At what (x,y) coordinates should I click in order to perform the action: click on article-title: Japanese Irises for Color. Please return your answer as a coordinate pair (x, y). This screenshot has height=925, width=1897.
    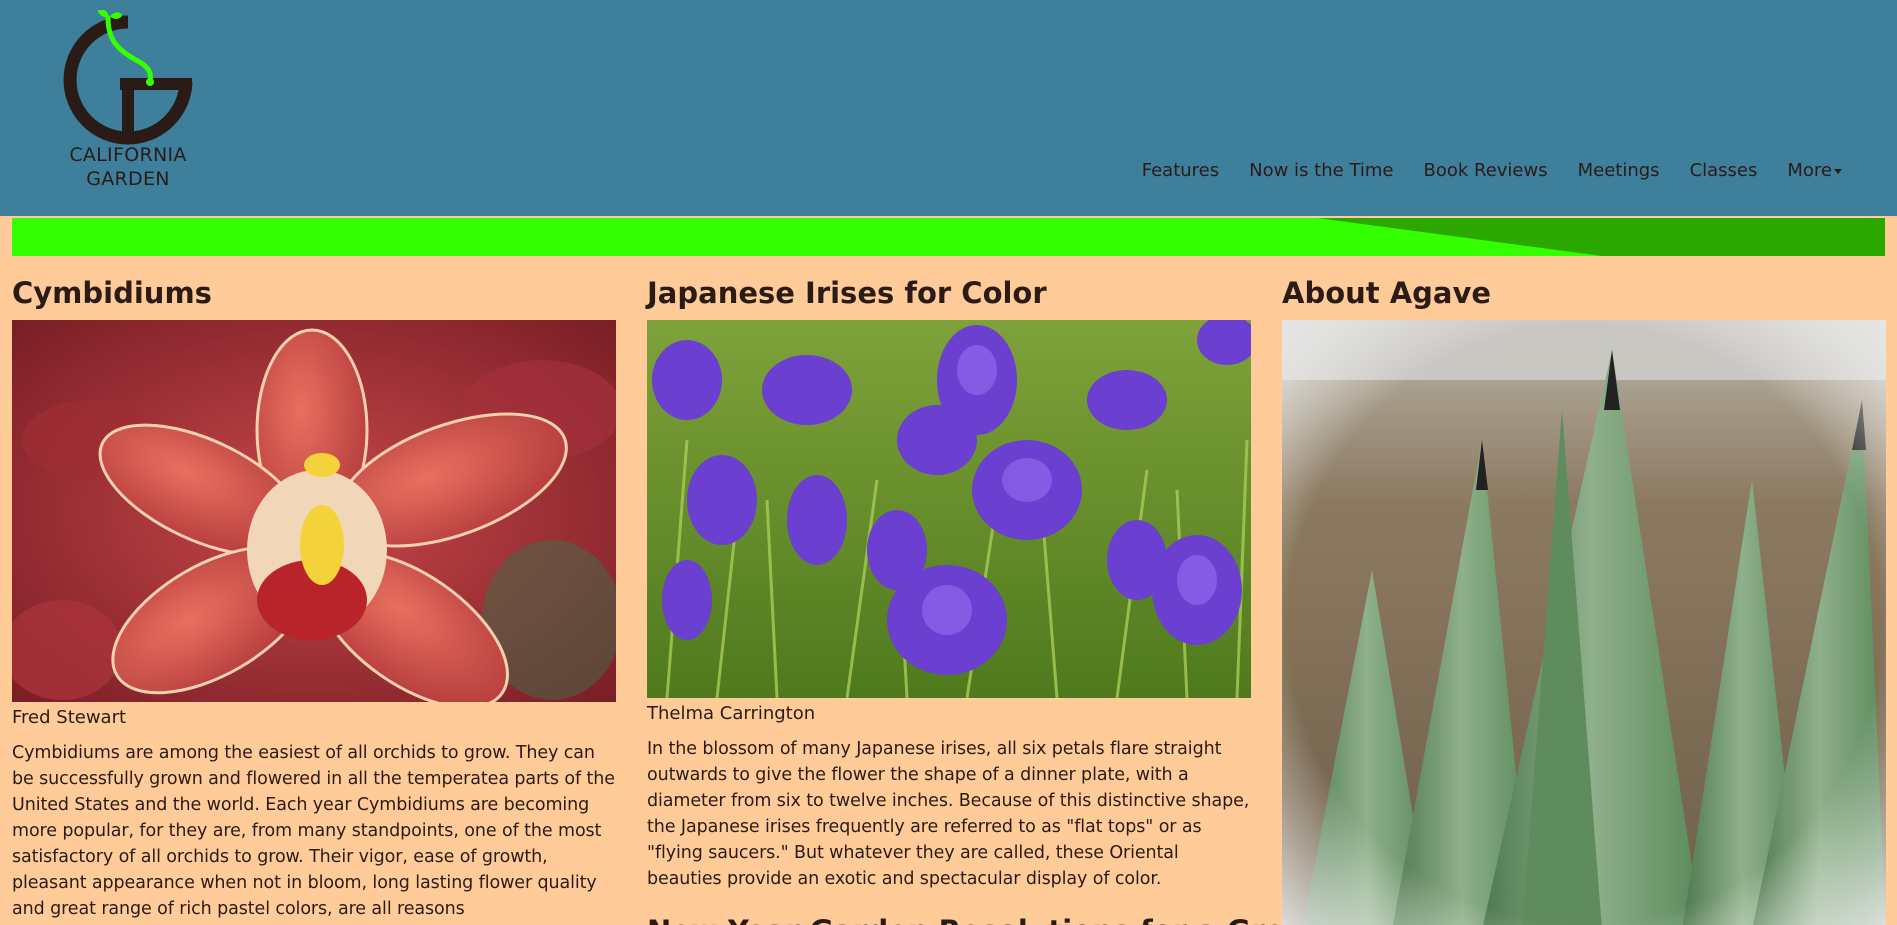
    Looking at the image, I should click on (949, 295).